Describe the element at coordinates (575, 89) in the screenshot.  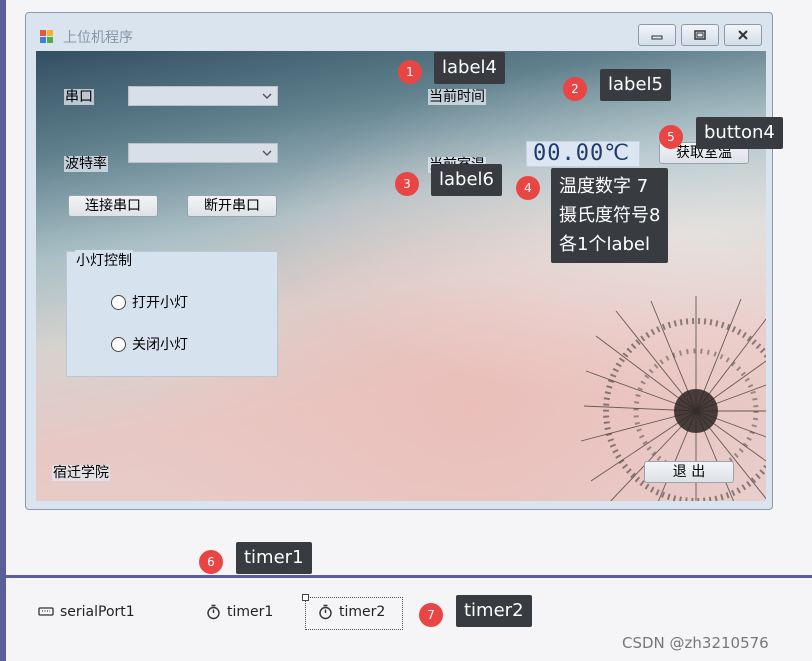
I see `annotation-badge-2: 2` at that location.